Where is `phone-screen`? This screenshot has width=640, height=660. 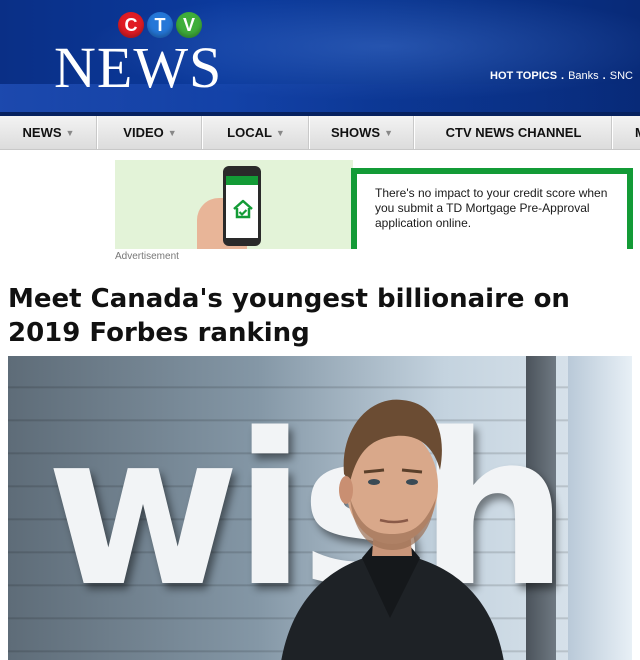
phone-screen is located at coordinates (242, 207).